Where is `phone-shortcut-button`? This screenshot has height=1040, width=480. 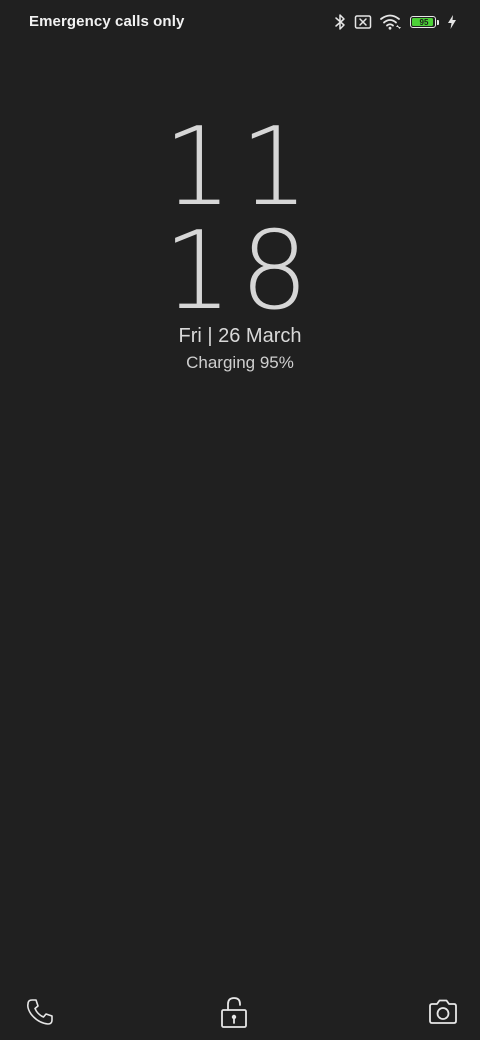
phone-shortcut-button is located at coordinates (40, 1012).